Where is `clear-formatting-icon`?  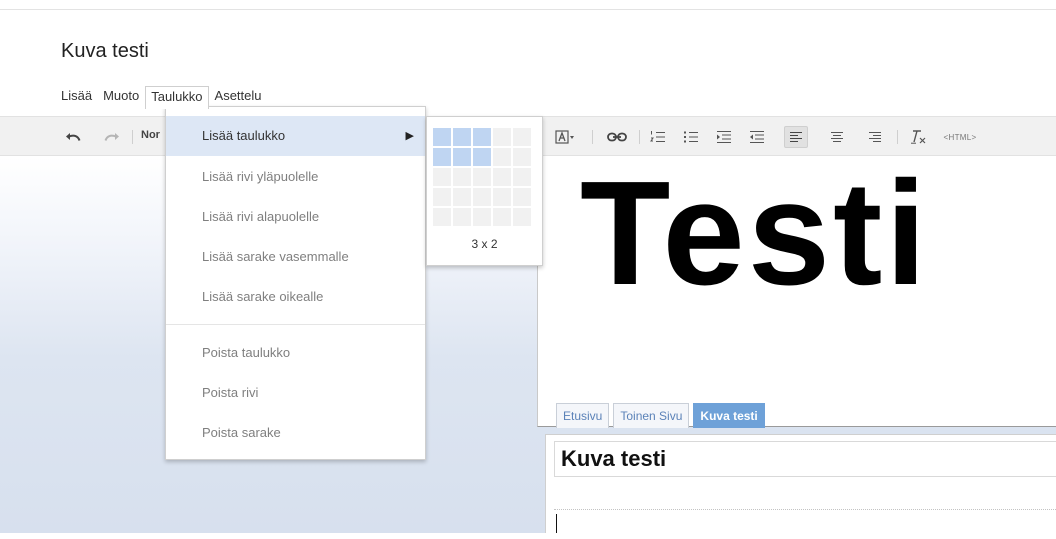
clear-formatting-icon is located at coordinates (918, 137).